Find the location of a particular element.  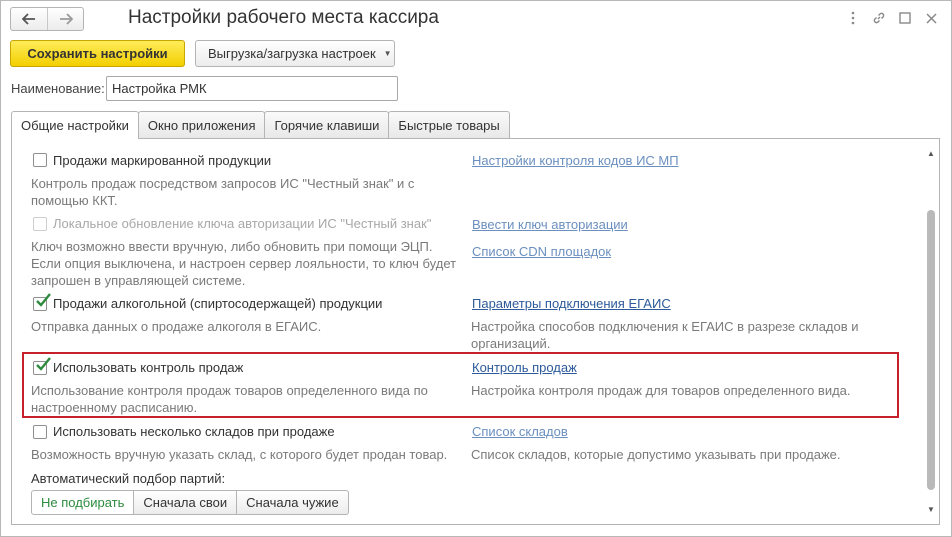

checkbox-sales-control is located at coordinates (42, 366).